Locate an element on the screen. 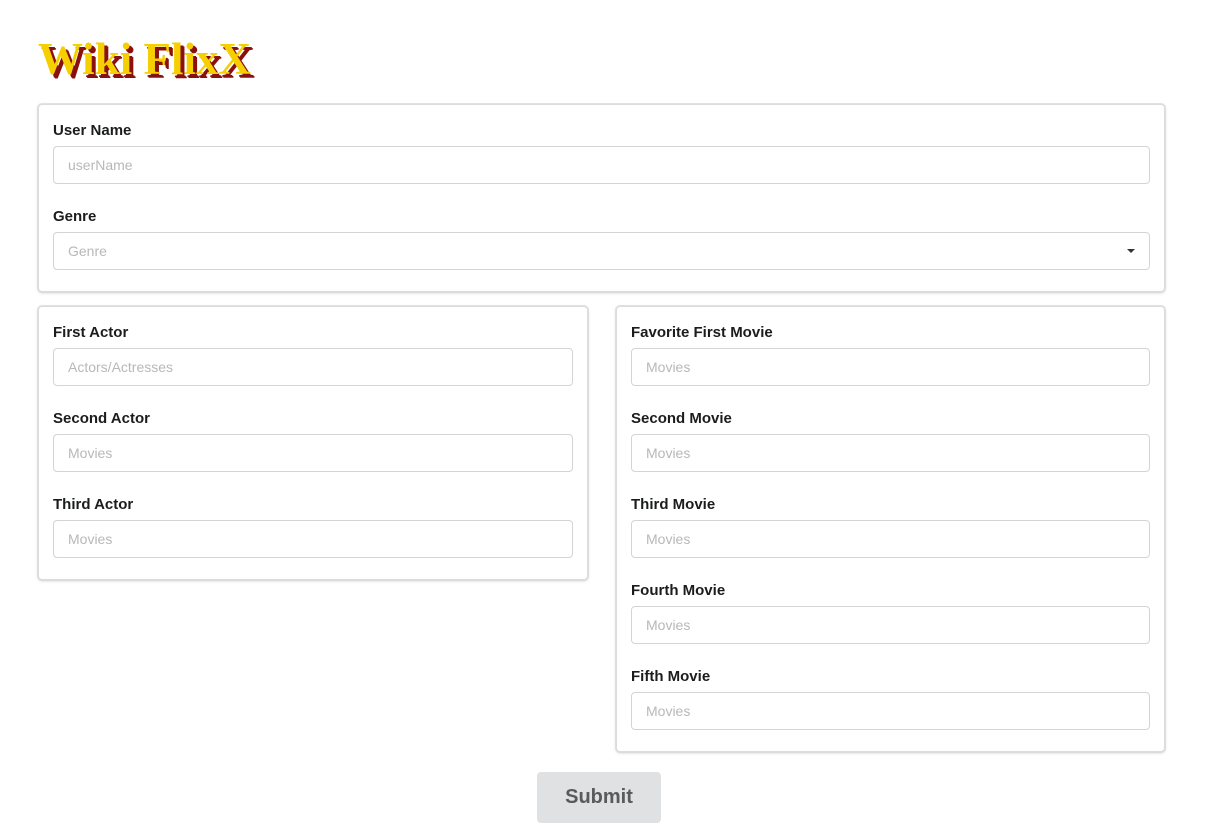 The image size is (1212, 834). second-movie-input is located at coordinates (890, 453).